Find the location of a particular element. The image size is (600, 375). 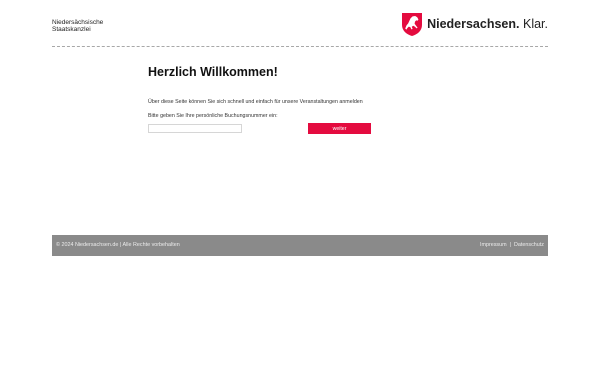

impressum-link: Impressum is located at coordinates (493, 245).